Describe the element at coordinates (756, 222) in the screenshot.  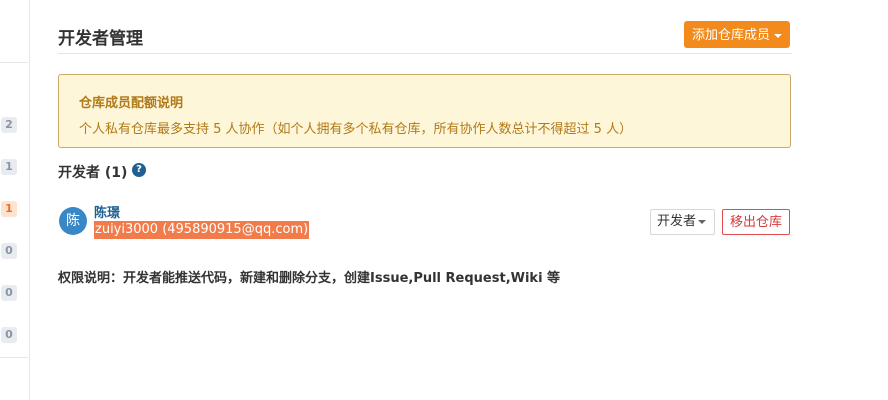
I see `remove-from-repo-button: 移出仓库` at that location.